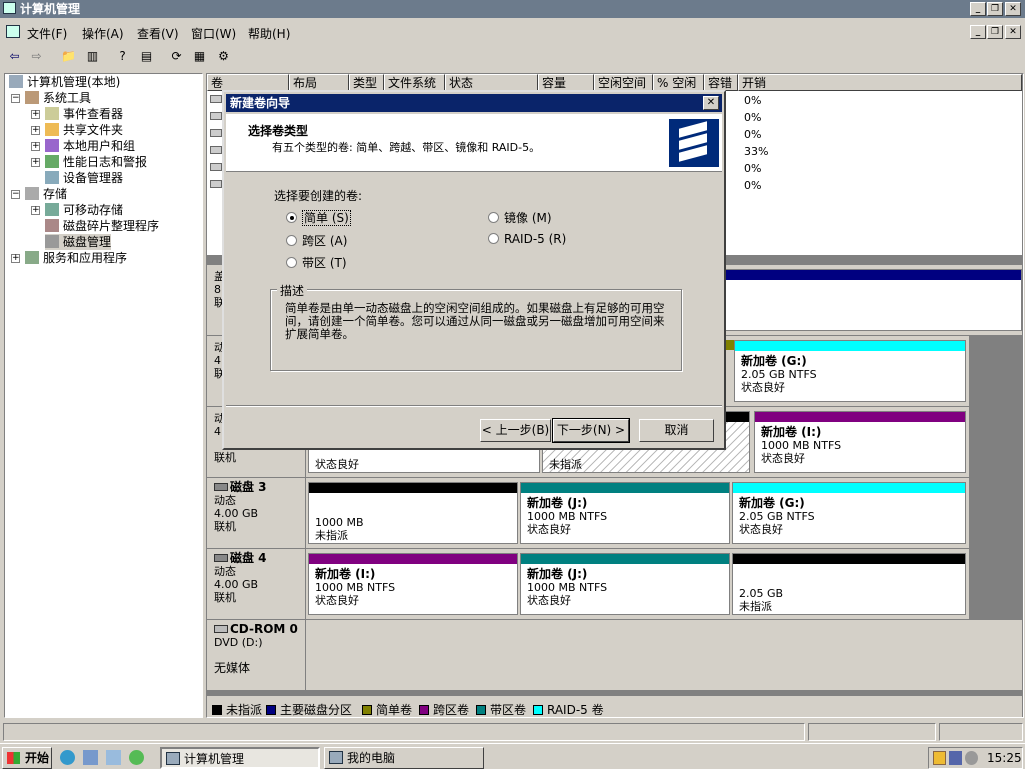  I want to click on child-restore-button: ❐, so click(995, 32).